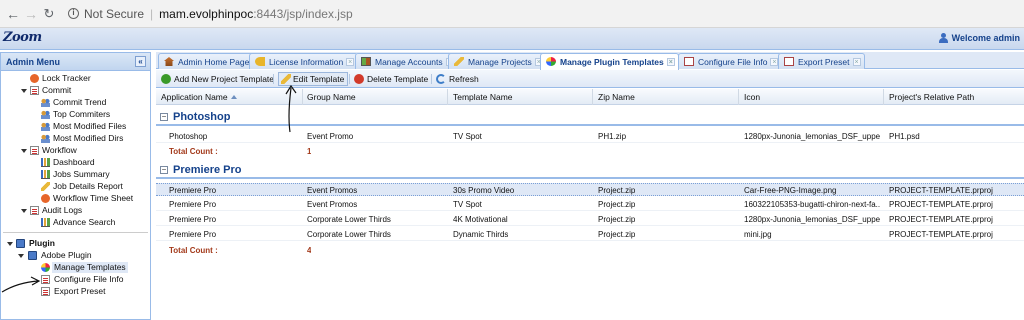 The width and height of the screenshot is (1024, 320). Describe the element at coordinates (730, 61) in the screenshot. I see `tab-configure-file-info: Configure File Info ×` at that location.